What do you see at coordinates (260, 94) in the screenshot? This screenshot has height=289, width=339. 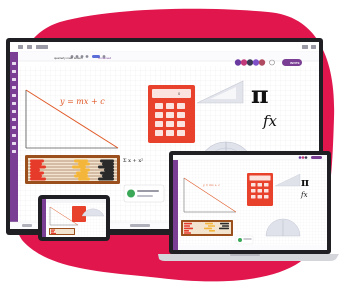 I see `pi-symbol: π` at bounding box center [260, 94].